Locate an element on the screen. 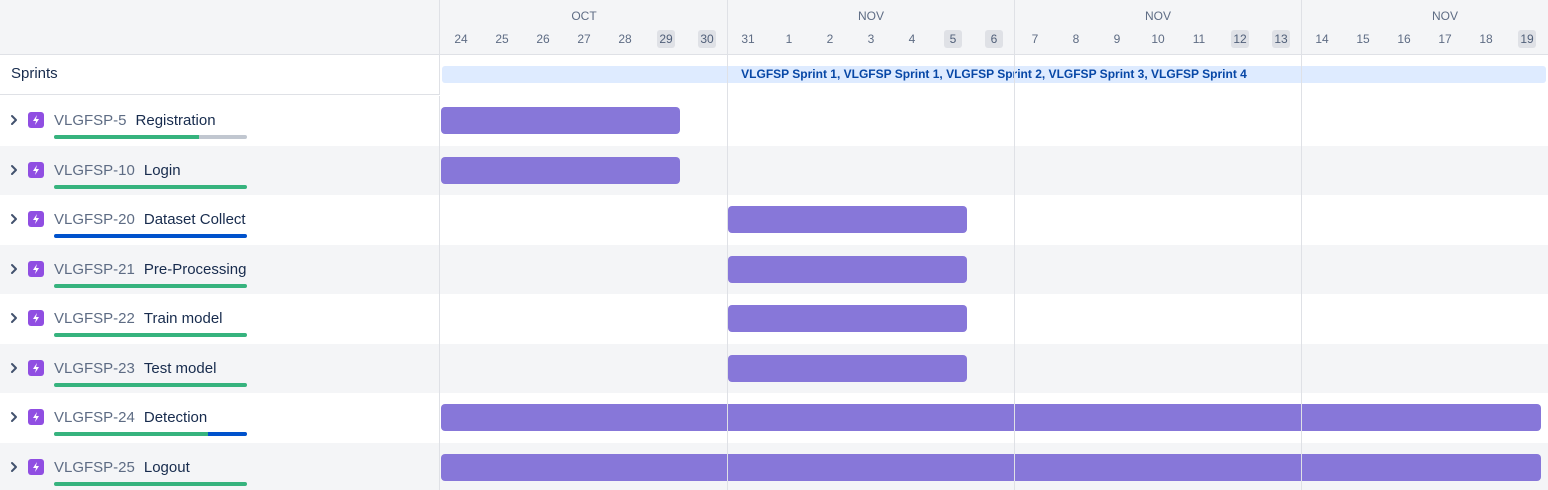 The height and width of the screenshot is (490, 1548). day-label: 28 is located at coordinates (625, 39).